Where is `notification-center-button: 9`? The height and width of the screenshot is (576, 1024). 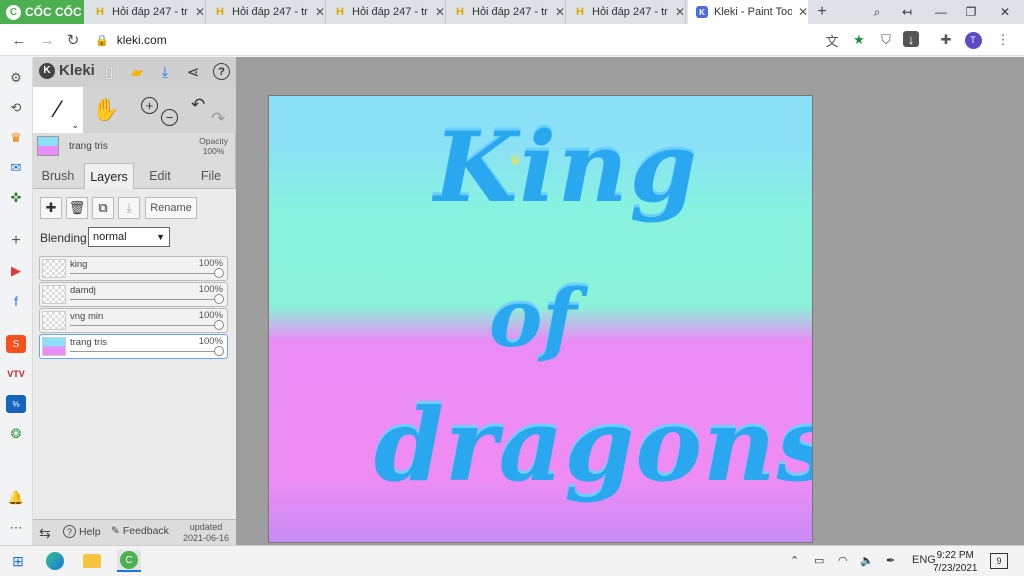 notification-center-button: 9 is located at coordinates (999, 561).